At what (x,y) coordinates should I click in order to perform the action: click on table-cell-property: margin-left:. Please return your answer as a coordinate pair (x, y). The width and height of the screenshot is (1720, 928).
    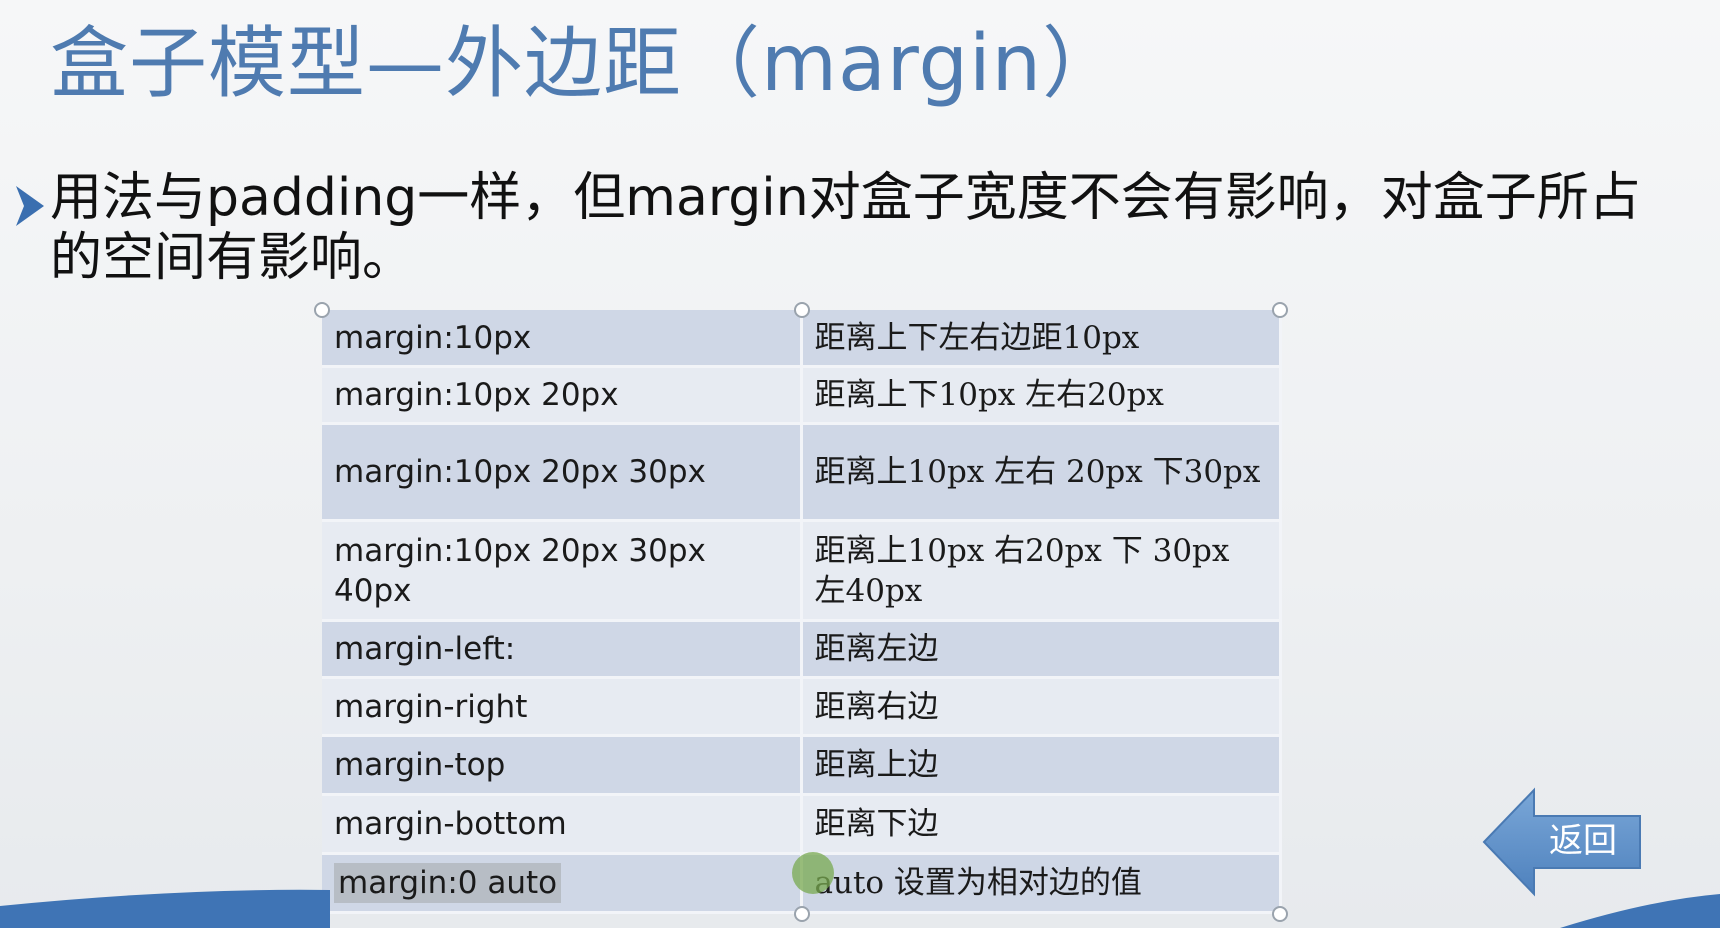
    Looking at the image, I should click on (562, 649).